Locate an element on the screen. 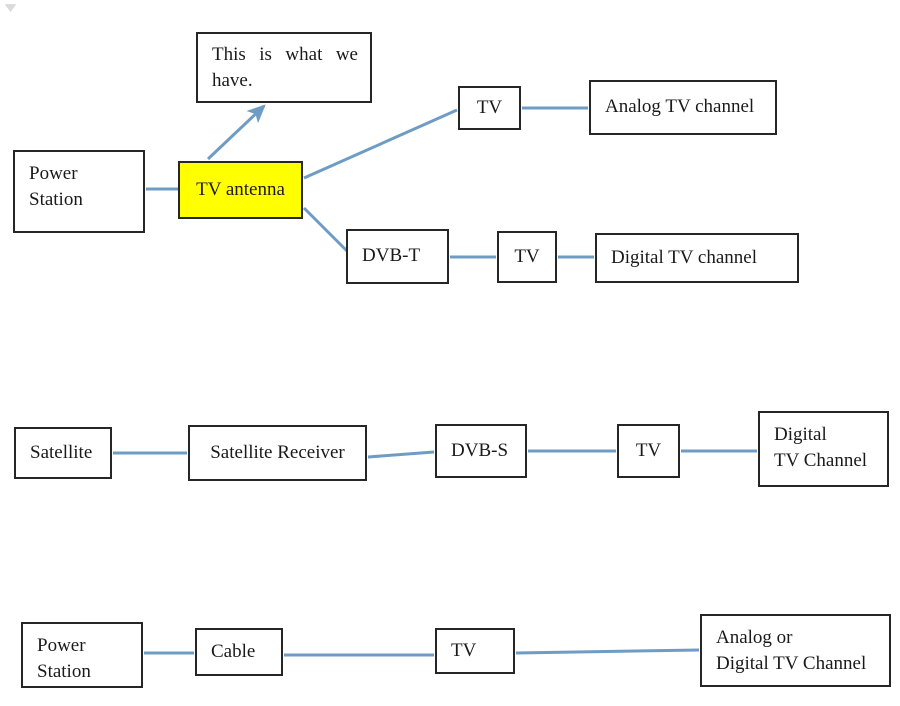 This screenshot has width=900, height=706. node-digital-tv-channel-satellite: Digital TV Channel is located at coordinates (823, 449).